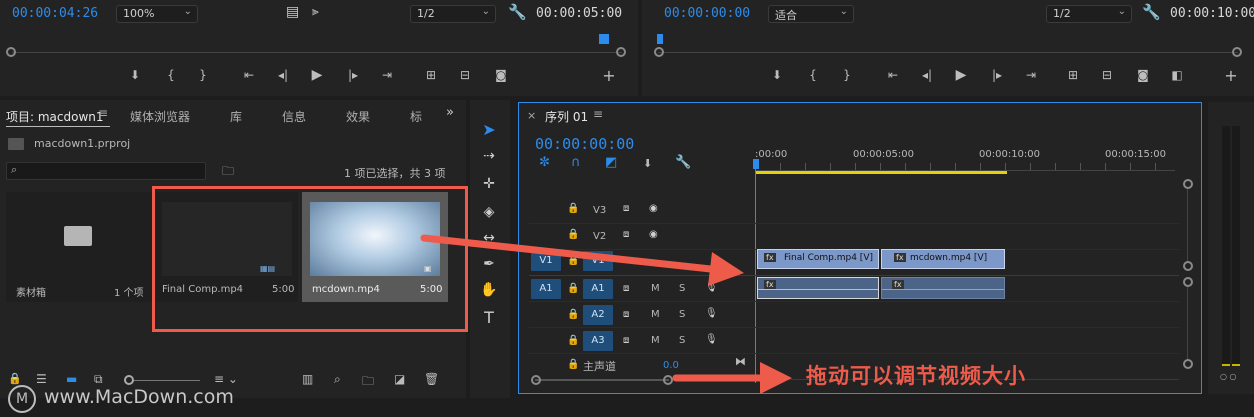 Image resolution: width=1254 pixels, height=417 pixels. Describe the element at coordinates (368, 382) in the screenshot. I see `new-bin-icon: 🗀` at that location.